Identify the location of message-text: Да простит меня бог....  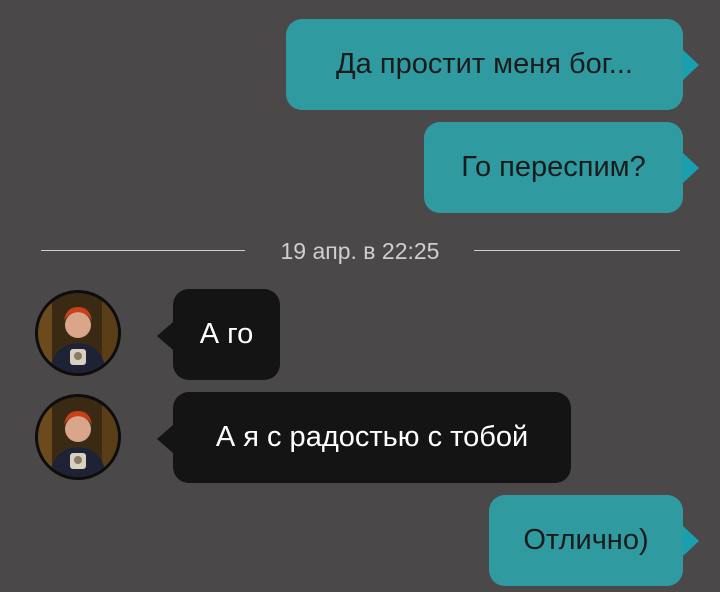
(484, 64).